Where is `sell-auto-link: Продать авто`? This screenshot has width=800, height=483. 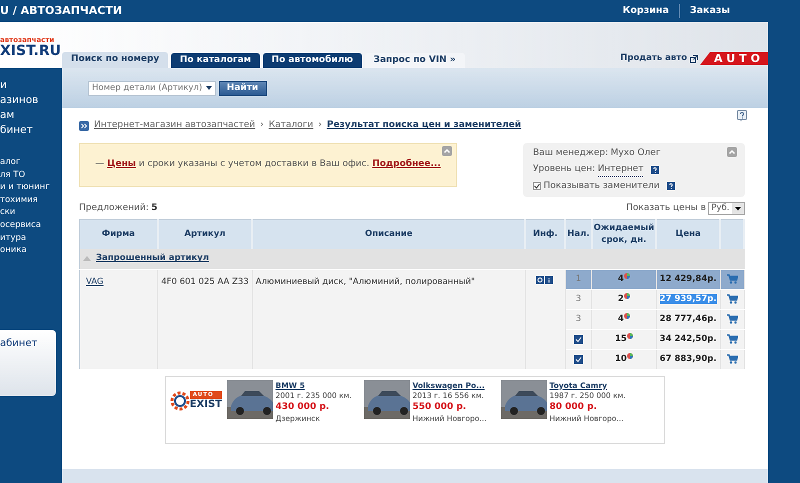
sell-auto-link: Продать авто is located at coordinates (654, 58).